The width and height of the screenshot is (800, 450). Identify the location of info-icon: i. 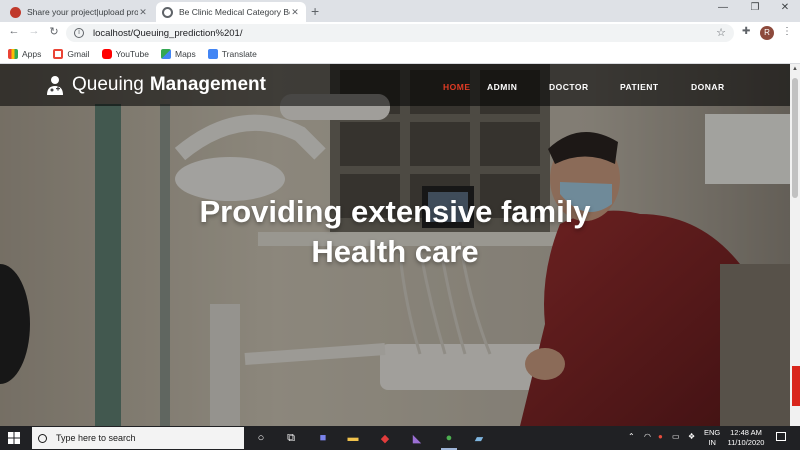
(79, 33).